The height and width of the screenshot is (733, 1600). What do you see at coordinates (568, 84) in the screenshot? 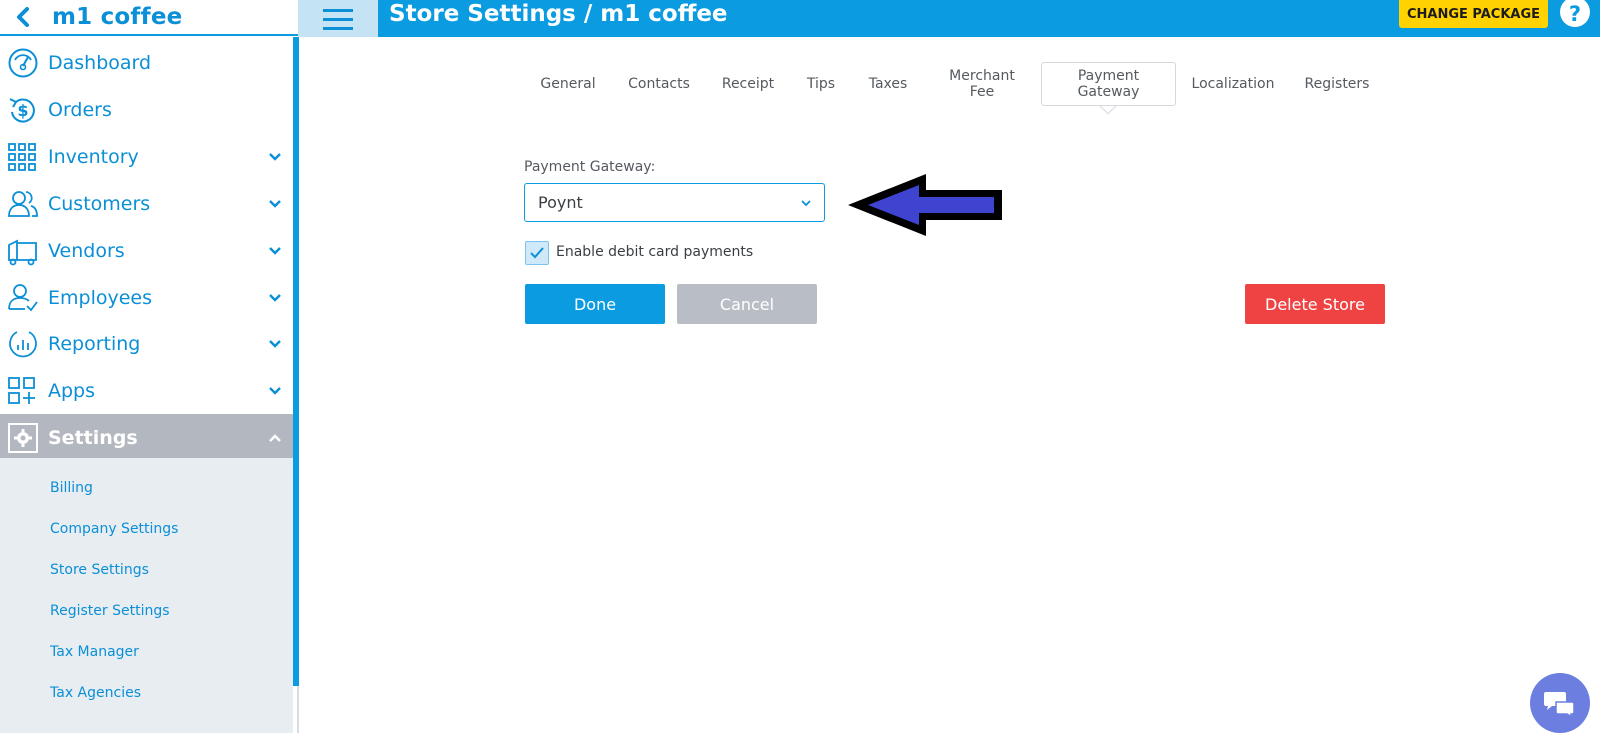
I see `tab-general: General` at bounding box center [568, 84].